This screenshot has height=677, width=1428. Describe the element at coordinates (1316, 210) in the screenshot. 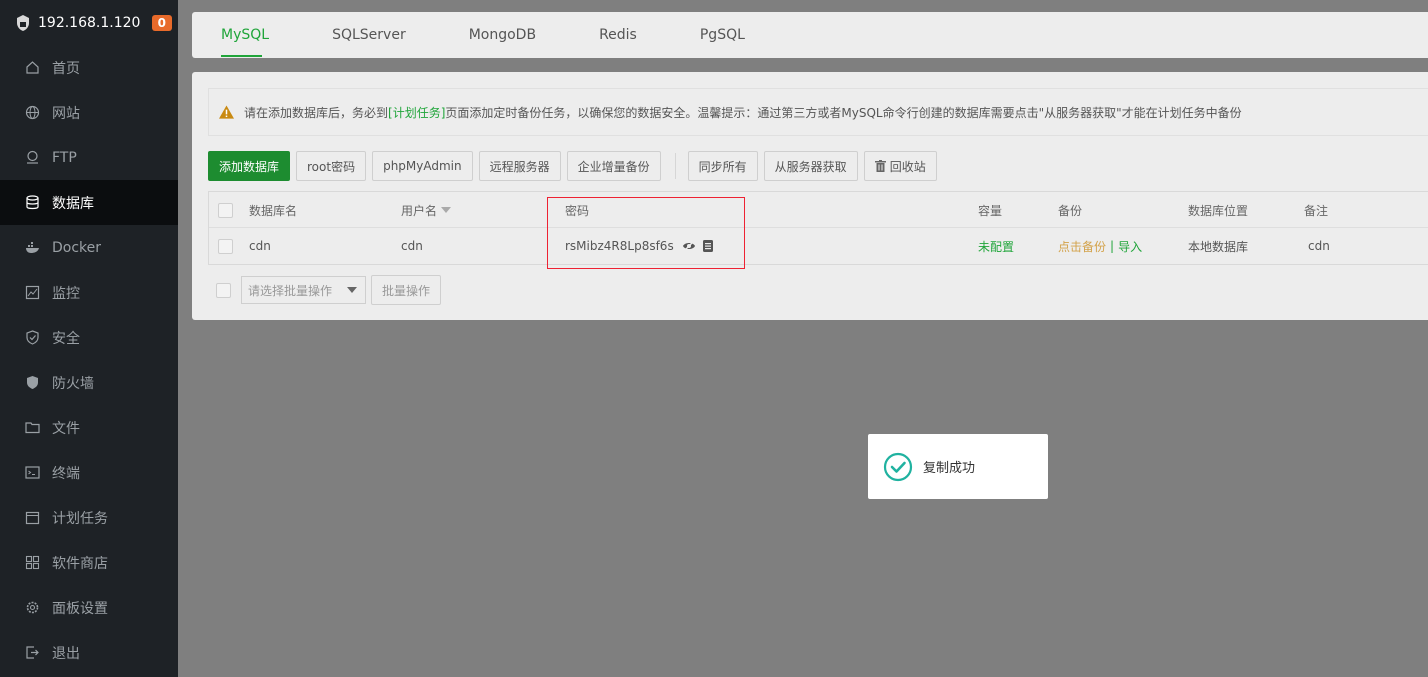

I see `header-note: 备注` at that location.